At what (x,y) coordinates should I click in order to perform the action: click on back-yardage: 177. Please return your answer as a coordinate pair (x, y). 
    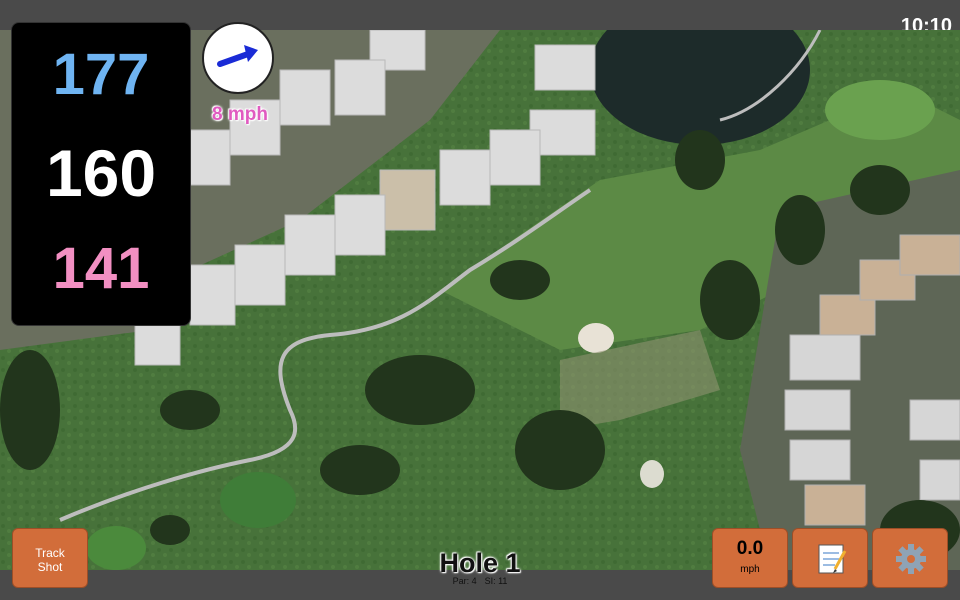
    Looking at the image, I should click on (101, 74).